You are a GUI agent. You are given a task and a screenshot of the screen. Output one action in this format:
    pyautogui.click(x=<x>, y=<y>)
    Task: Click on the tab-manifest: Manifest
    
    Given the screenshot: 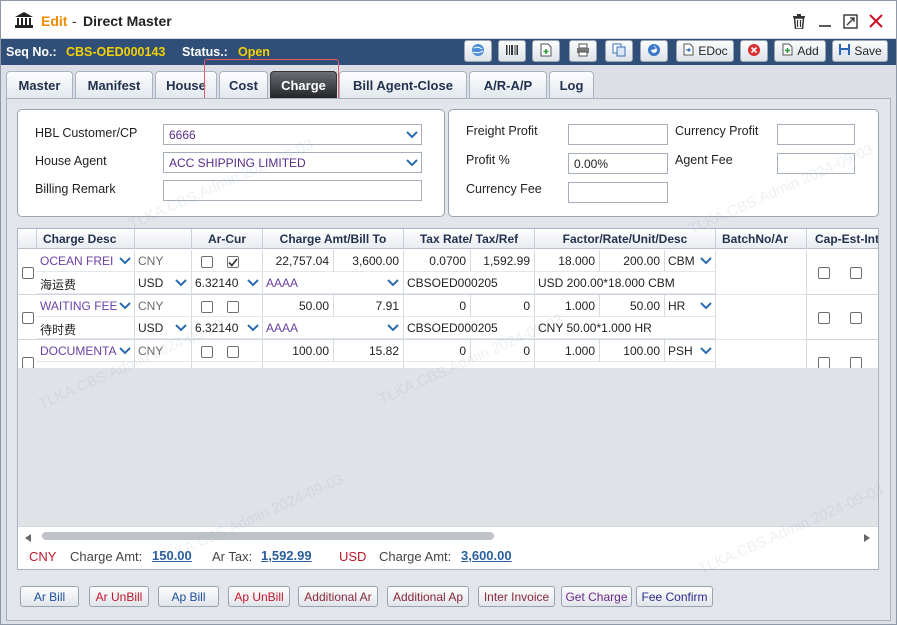 What is the action you would take?
    pyautogui.click(x=114, y=84)
    